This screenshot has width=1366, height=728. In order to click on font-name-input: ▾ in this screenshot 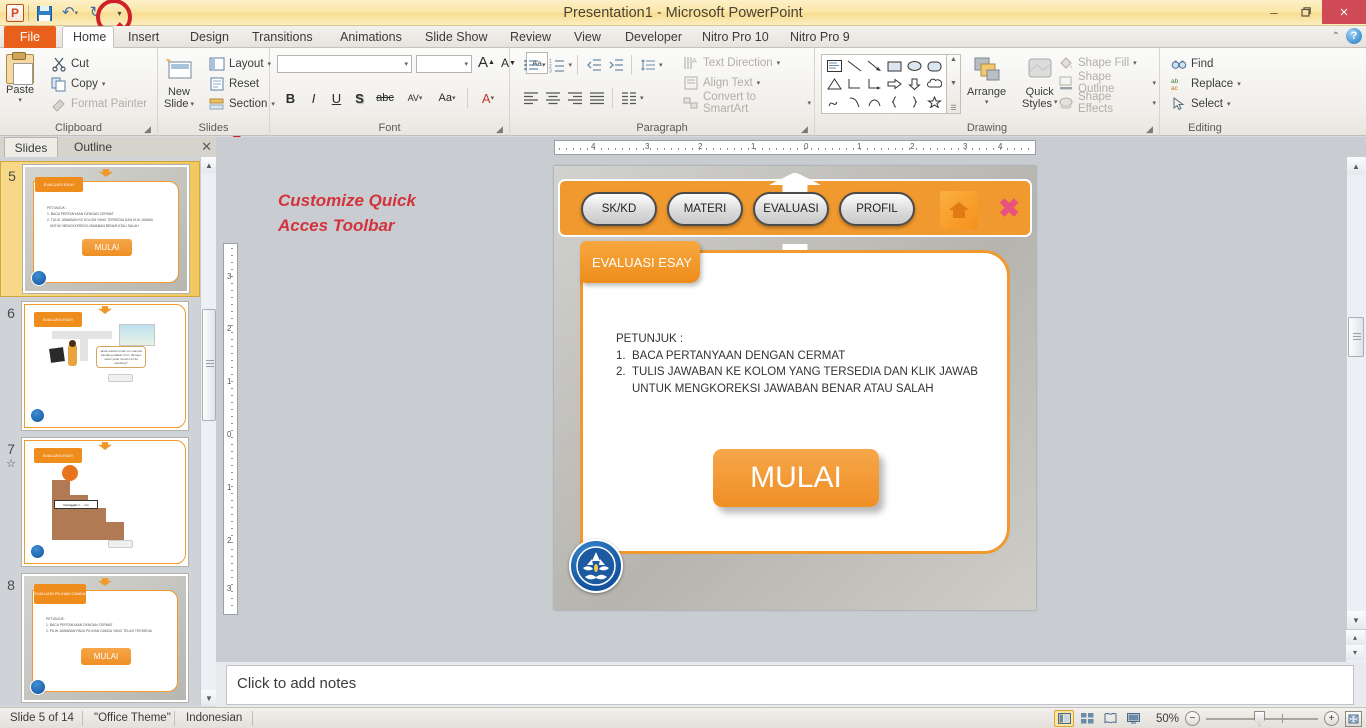, I will do `click(344, 64)`.